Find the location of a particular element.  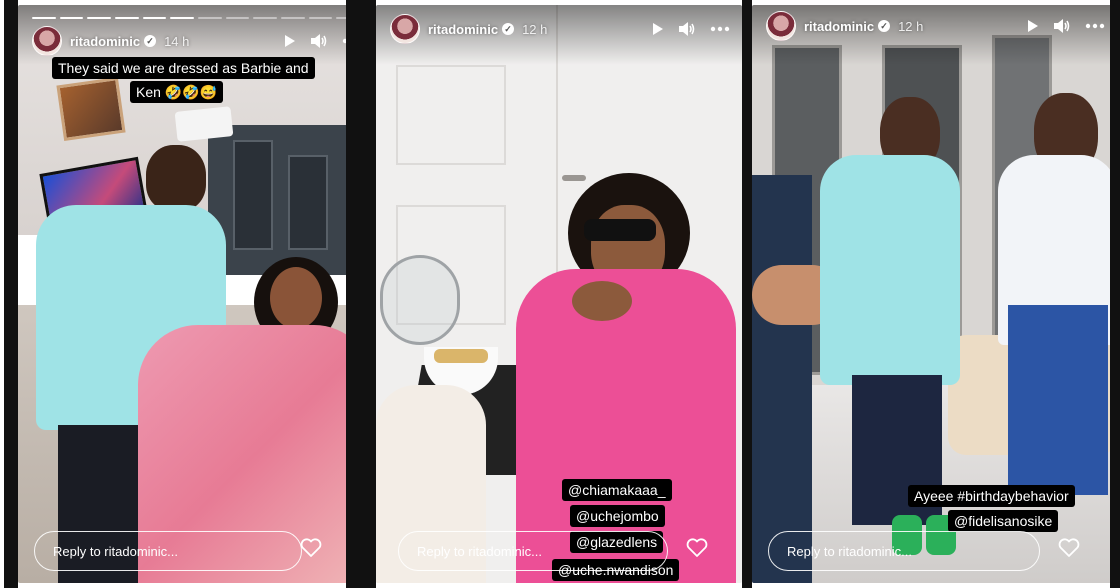

post-time: 14 h is located at coordinates (177, 41).